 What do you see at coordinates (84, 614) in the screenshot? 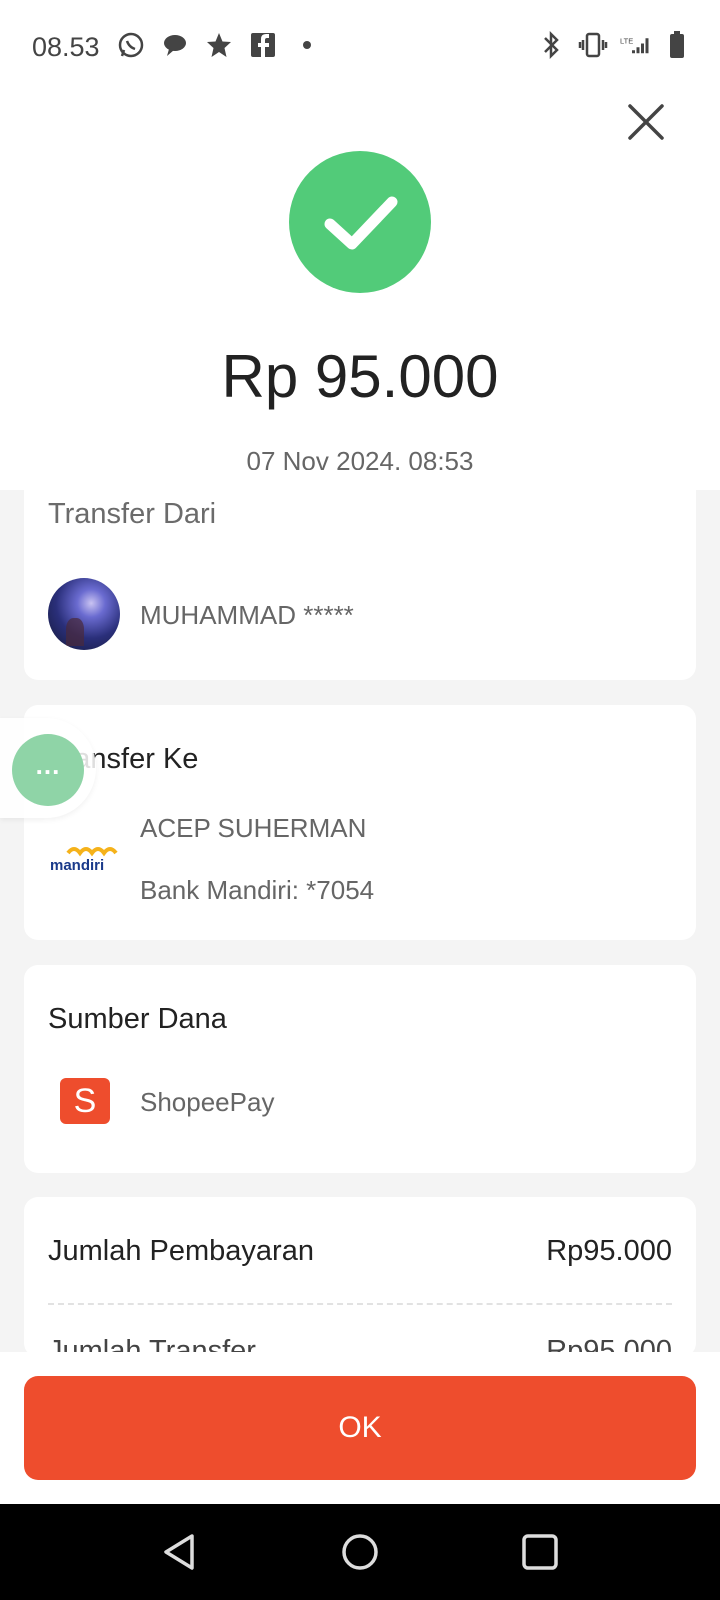
I see `avatar` at bounding box center [84, 614].